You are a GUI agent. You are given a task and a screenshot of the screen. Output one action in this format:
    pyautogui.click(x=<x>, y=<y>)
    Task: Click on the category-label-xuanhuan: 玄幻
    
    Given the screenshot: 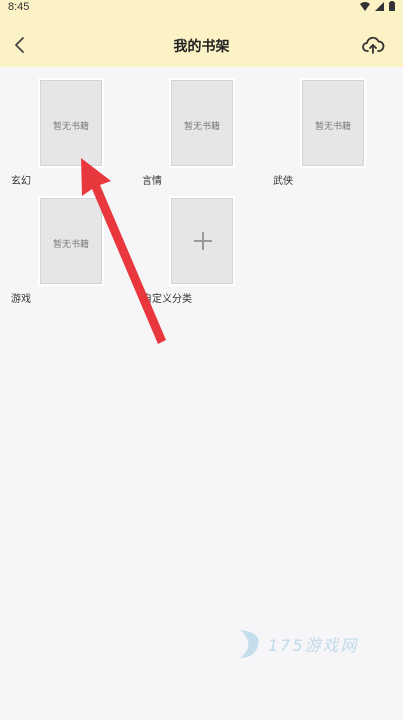 What is the action you would take?
    pyautogui.click(x=21, y=179)
    